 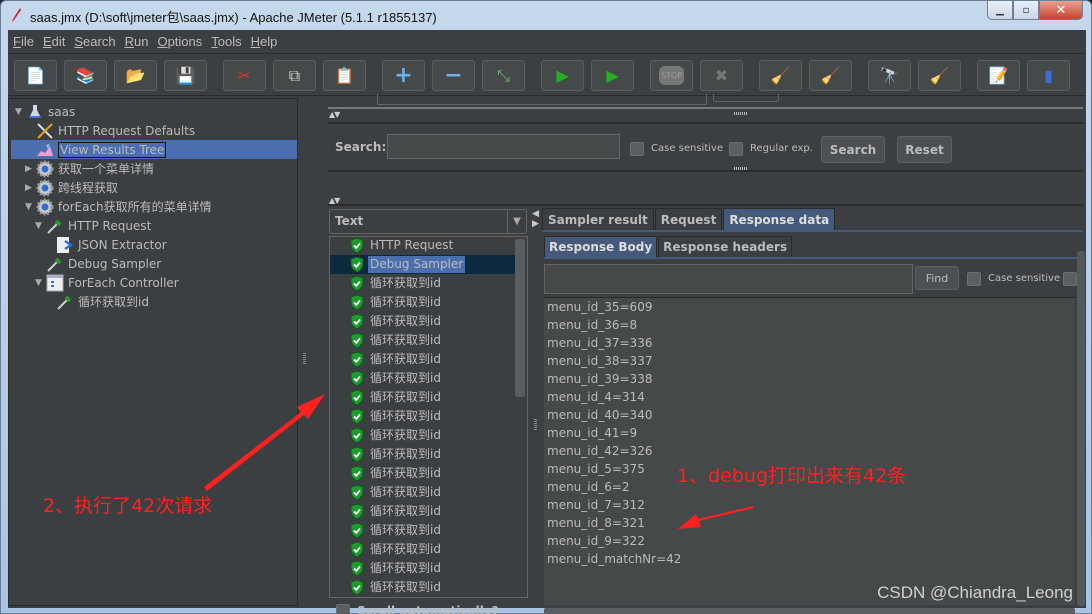 I want to click on cut-button: ✂, so click(x=244, y=75).